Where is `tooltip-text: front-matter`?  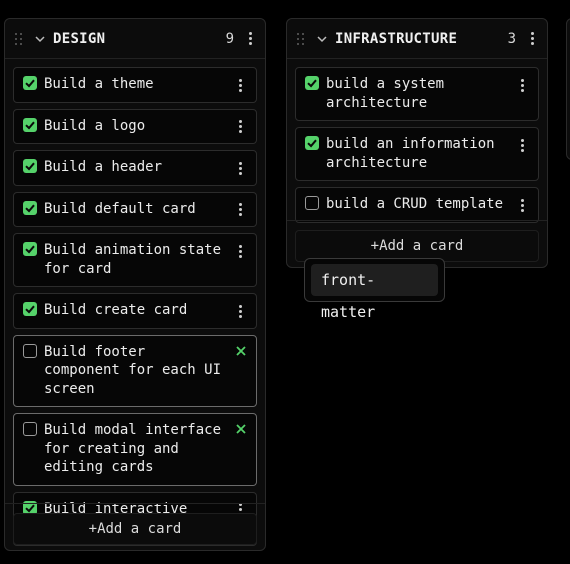 tooltip-text: front-matter is located at coordinates (374, 292).